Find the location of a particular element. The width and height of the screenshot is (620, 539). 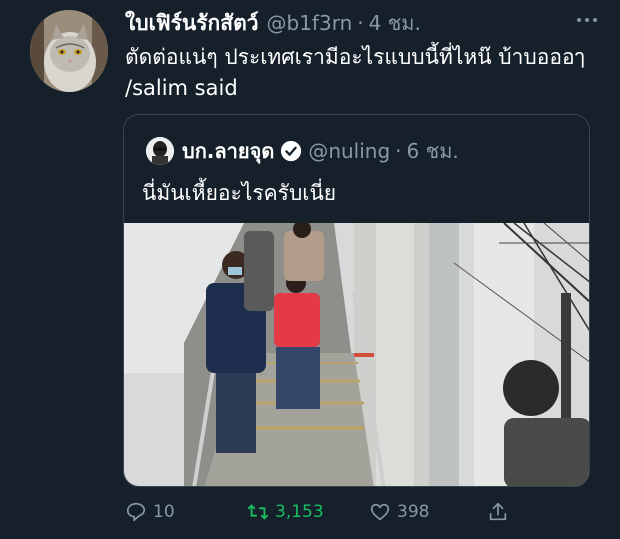

quoted-header: บก.ลายจุด @nuling · 6 ชม. is located at coordinates (320, 151).